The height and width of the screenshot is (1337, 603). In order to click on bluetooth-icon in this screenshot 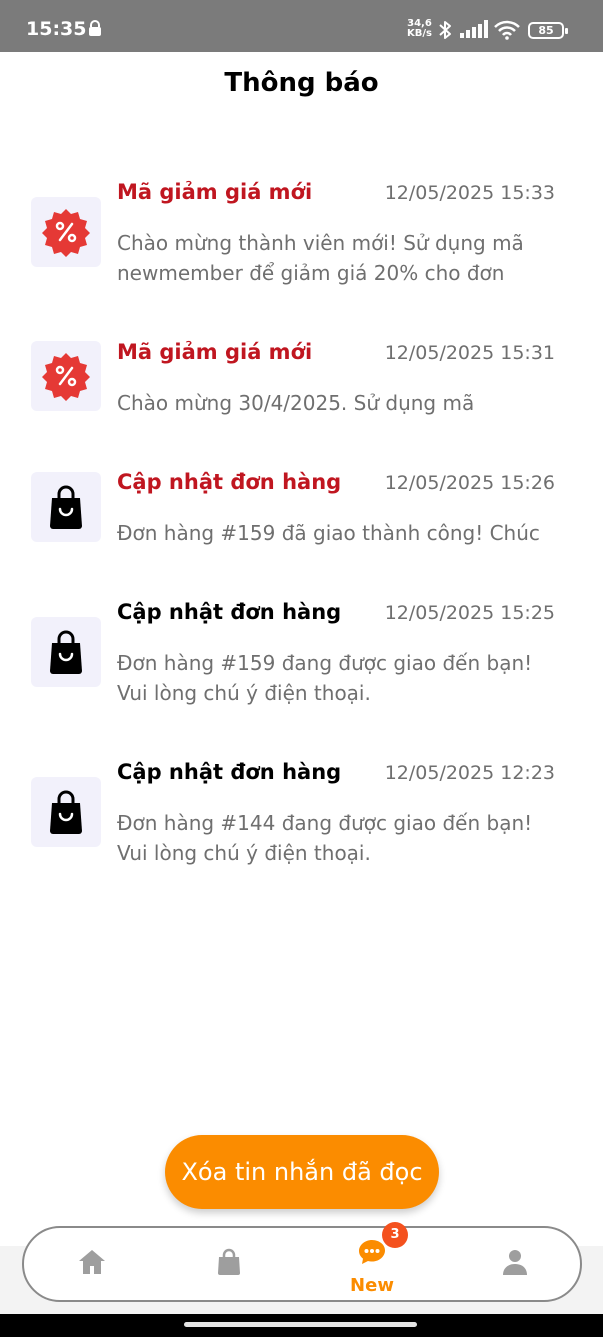, I will do `click(445, 30)`.